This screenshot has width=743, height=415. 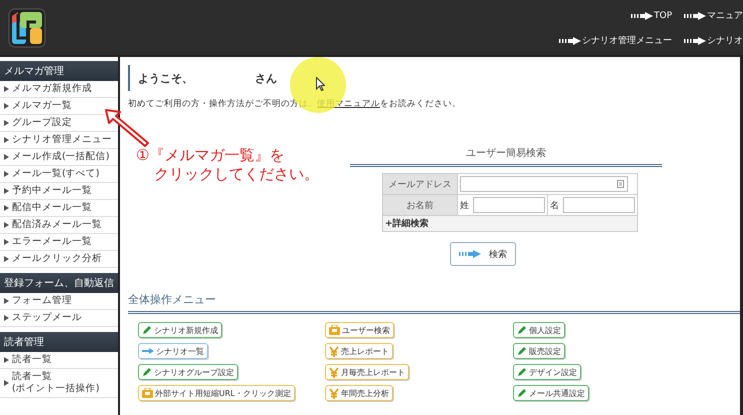 What do you see at coordinates (367, 372) in the screenshot?
I see `menu-button: 月毎売上レポート` at bounding box center [367, 372].